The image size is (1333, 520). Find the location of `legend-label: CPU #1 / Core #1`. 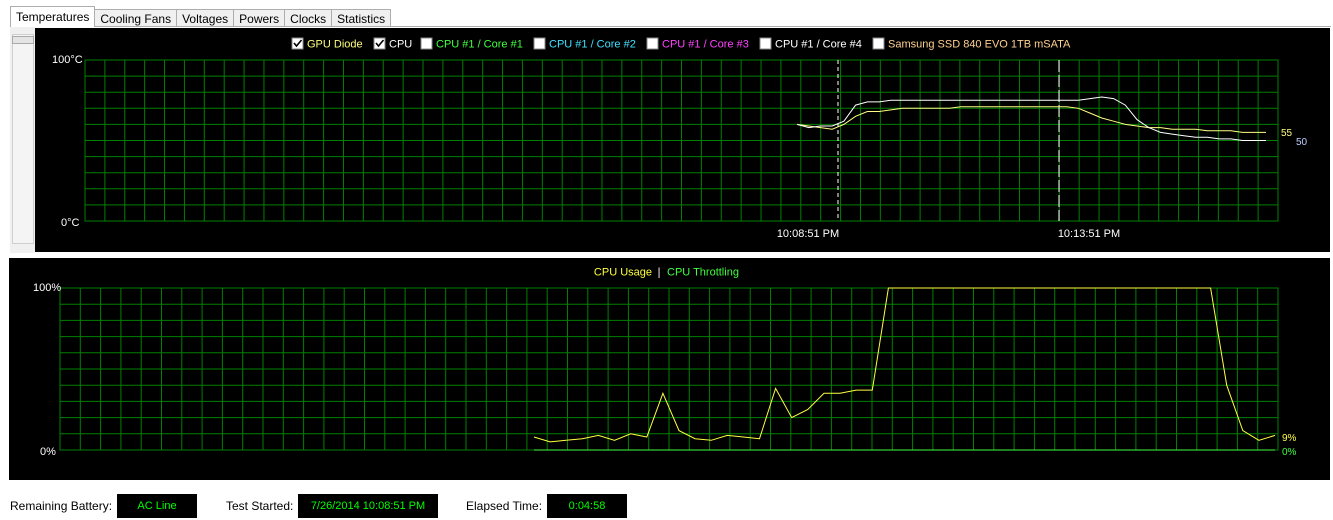

legend-label: CPU #1 / Core #1 is located at coordinates (479, 45).